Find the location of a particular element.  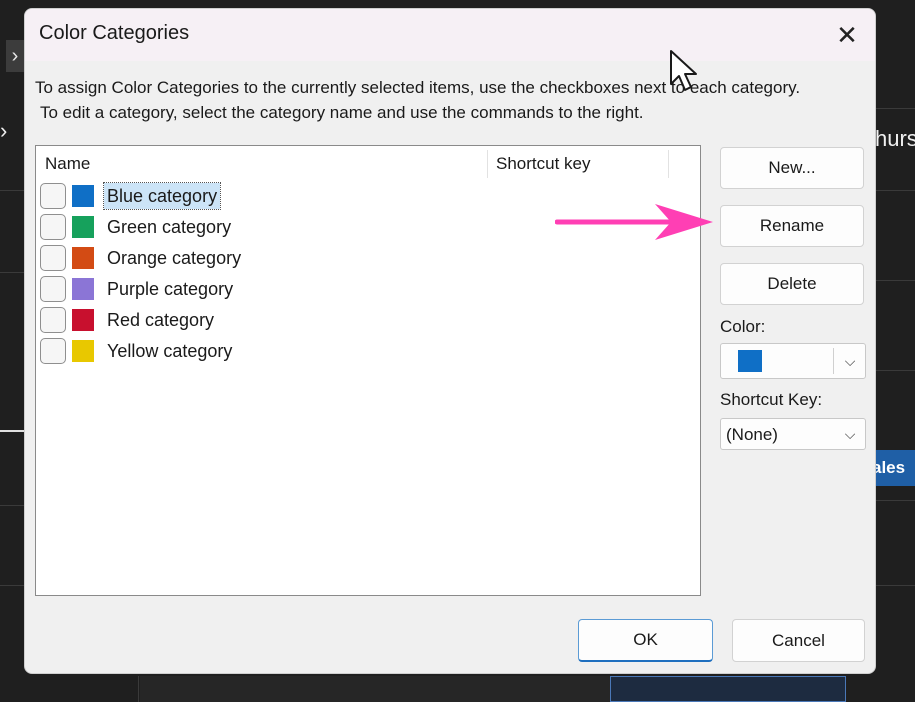

time-indicator is located at coordinates (12, 431).